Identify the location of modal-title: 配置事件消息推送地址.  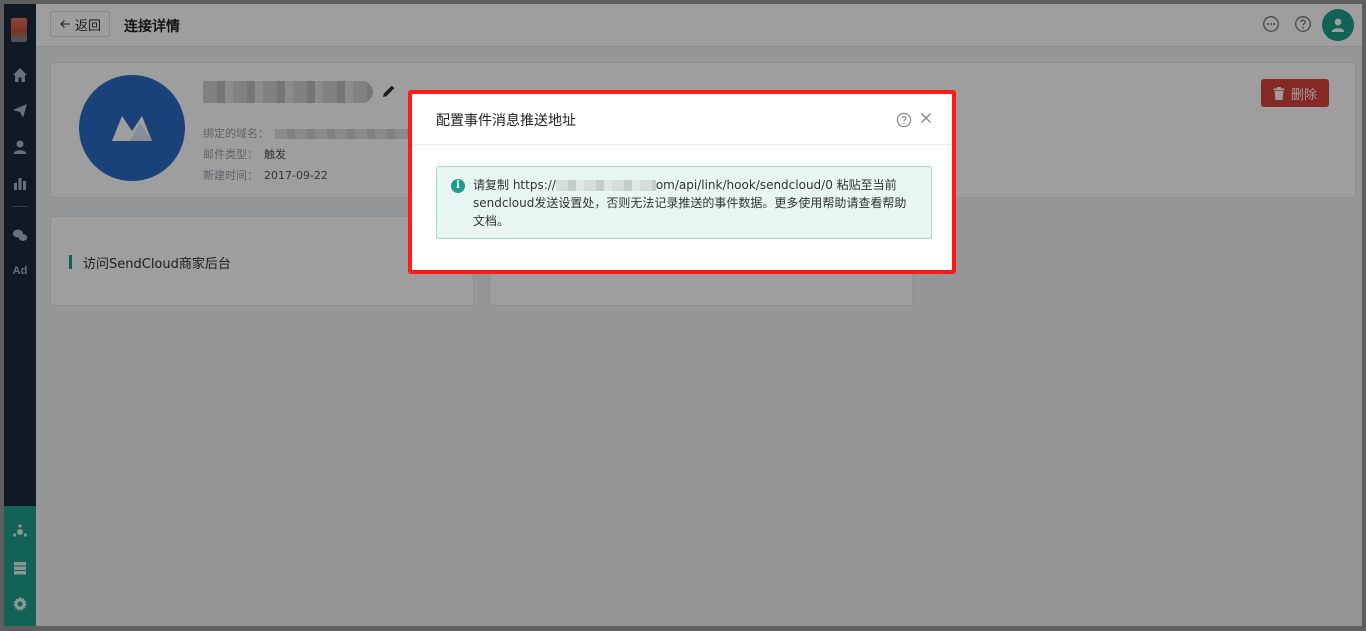
(506, 121).